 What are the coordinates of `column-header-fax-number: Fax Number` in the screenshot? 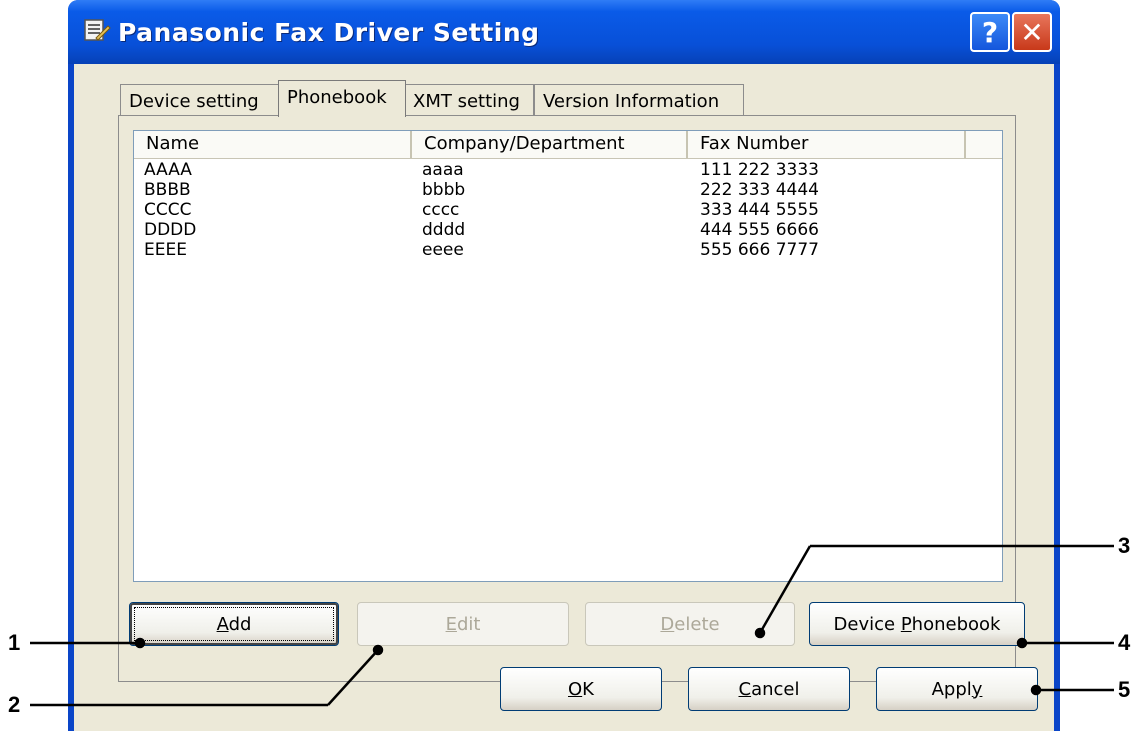 It's located at (827, 144).